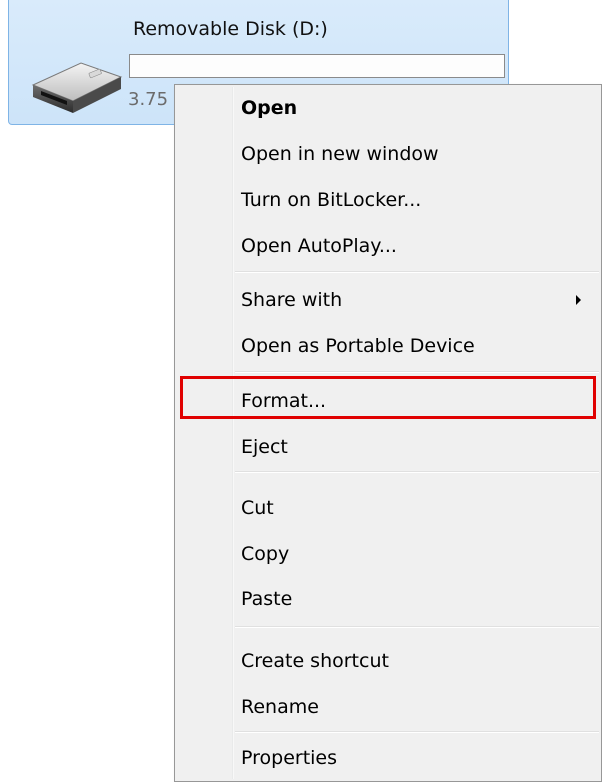 This screenshot has width=602, height=782. I want to click on menu-item-create-shortcut: Create shortcut, so click(388, 661).